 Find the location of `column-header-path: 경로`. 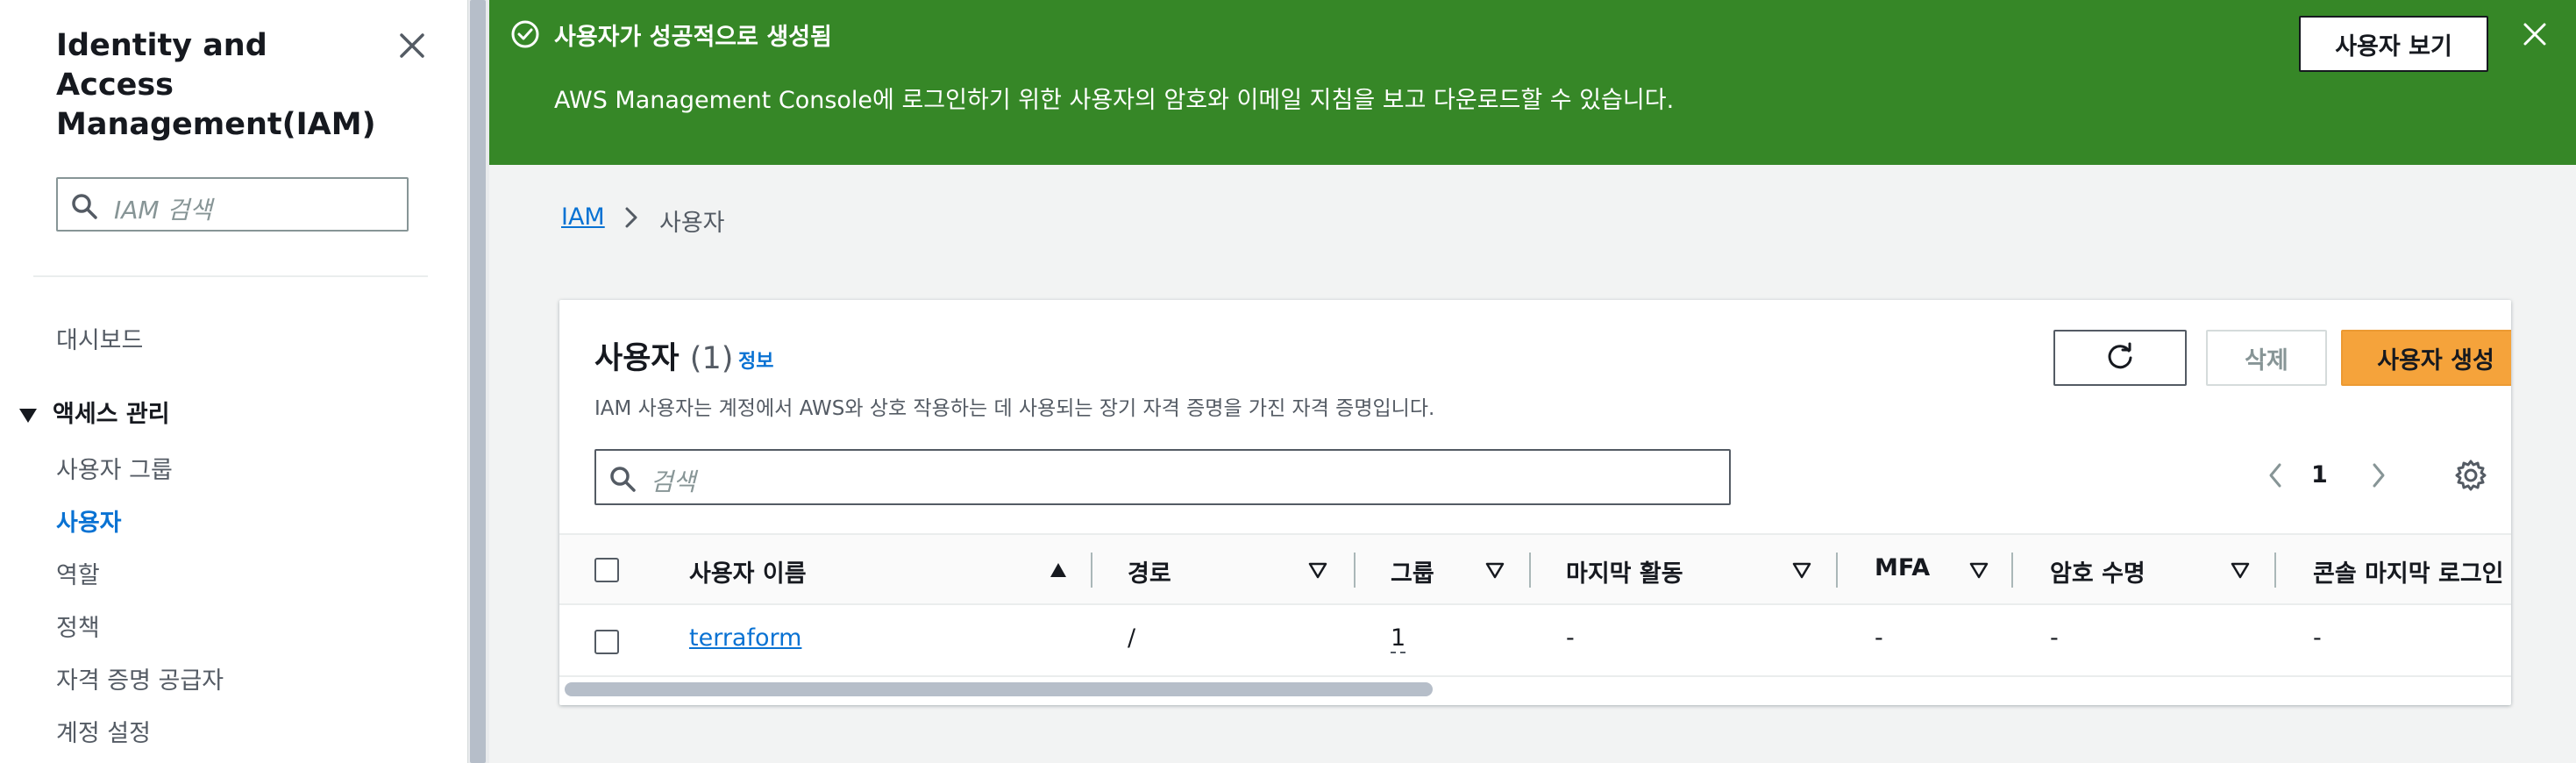

column-header-path: 경로 is located at coordinates (1149, 571).